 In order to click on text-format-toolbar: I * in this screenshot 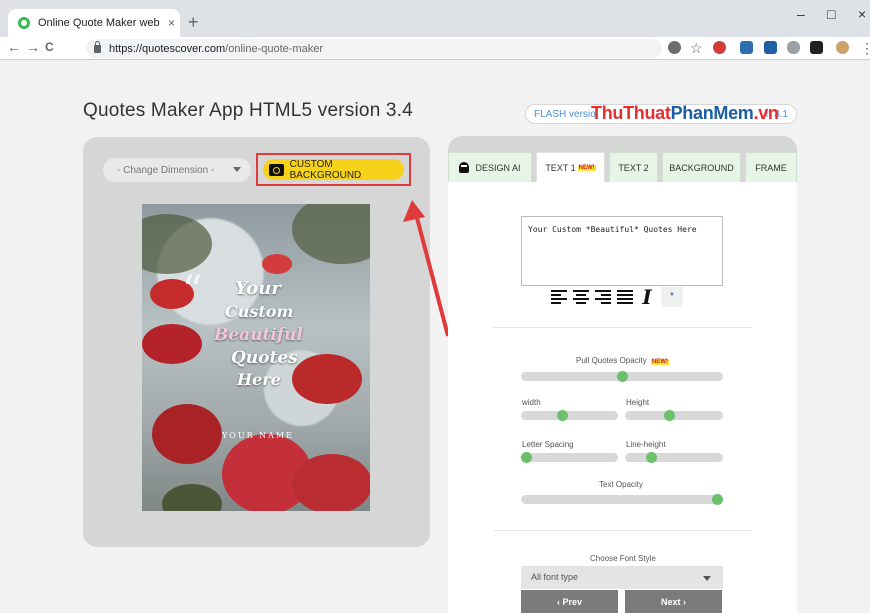, I will do `click(617, 297)`.